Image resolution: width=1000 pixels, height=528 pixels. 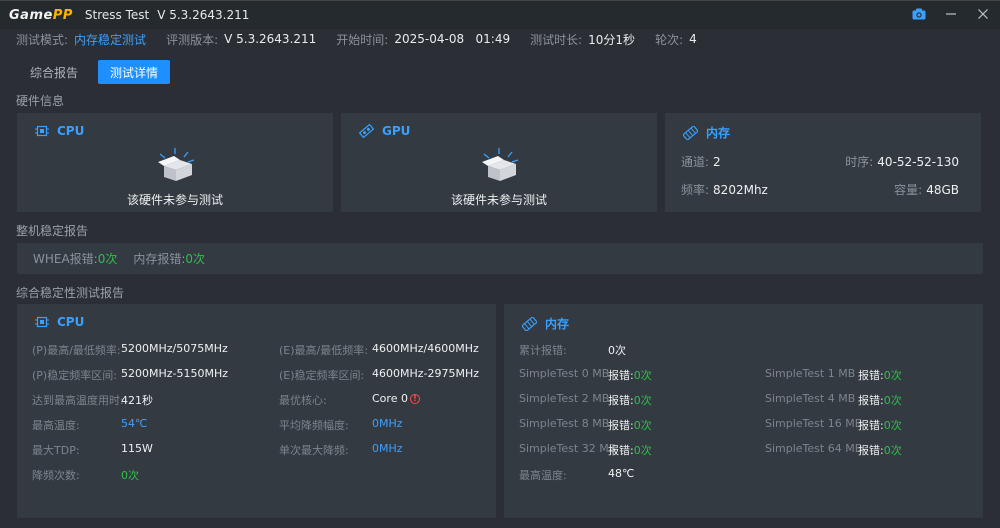 What do you see at coordinates (107, 259) in the screenshot?
I see `whea-error-value: 0次` at bounding box center [107, 259].